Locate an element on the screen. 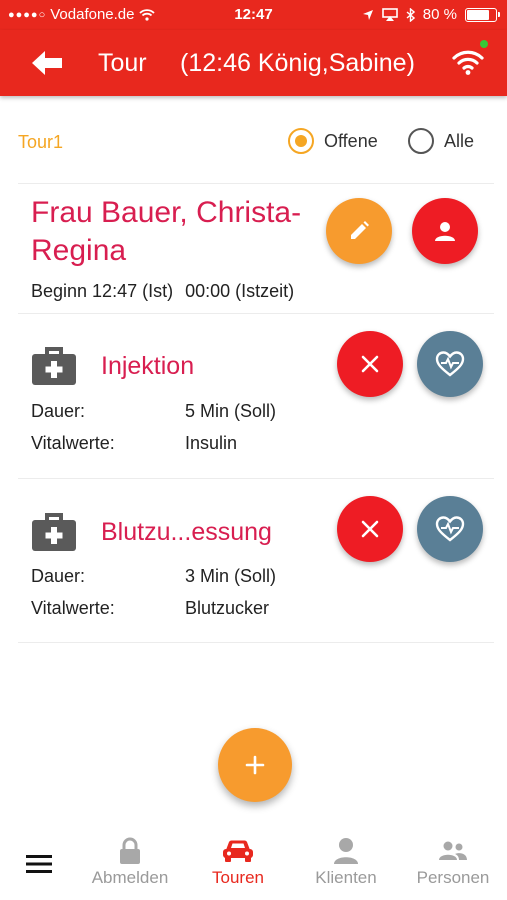 Image resolution: width=507 pixels, height=900 pixels. connection-wifi-icon is located at coordinates (468, 61).